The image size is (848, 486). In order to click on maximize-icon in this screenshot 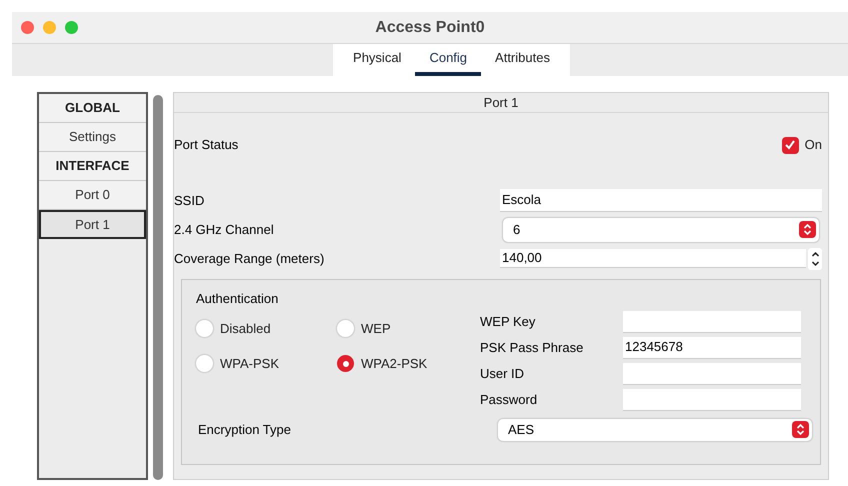, I will do `click(71, 27)`.